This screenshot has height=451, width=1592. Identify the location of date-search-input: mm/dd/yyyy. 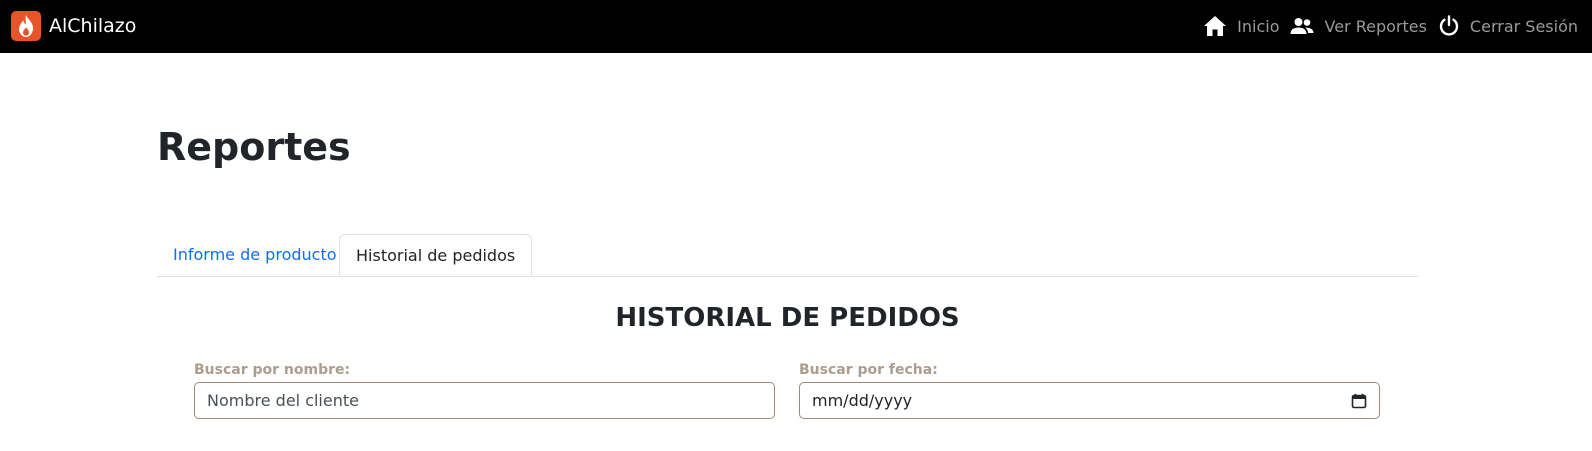
(1089, 400).